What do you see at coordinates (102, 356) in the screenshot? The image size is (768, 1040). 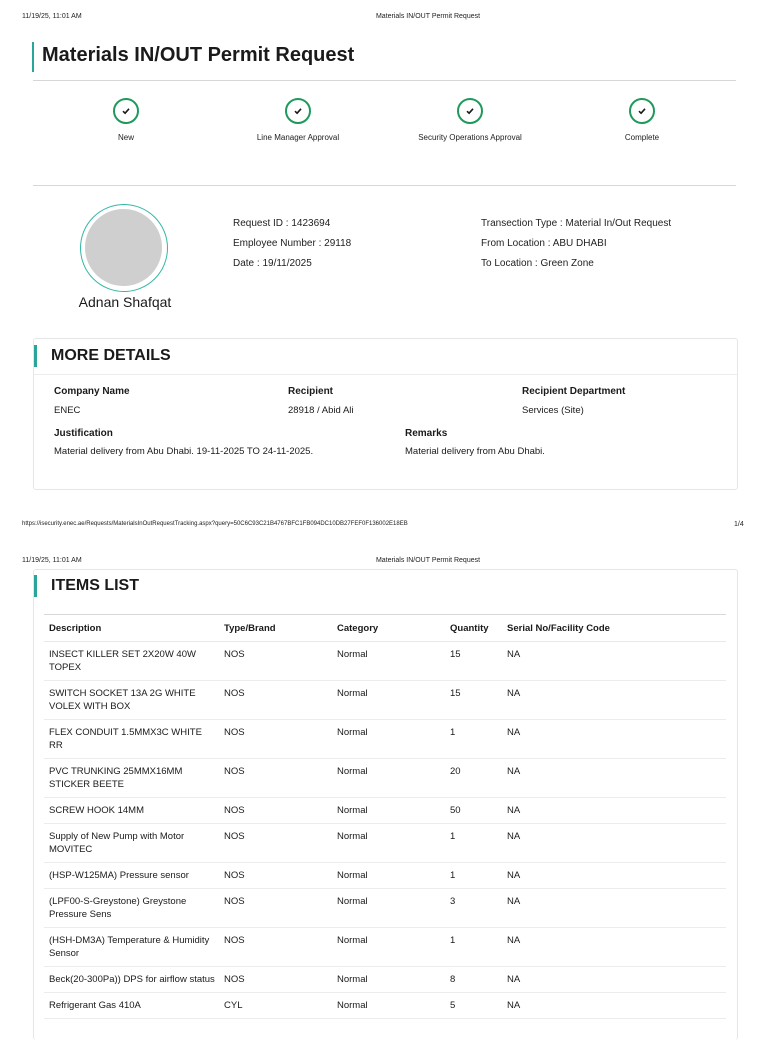 I see `more-details-title: MORE DETAILS` at bounding box center [102, 356].